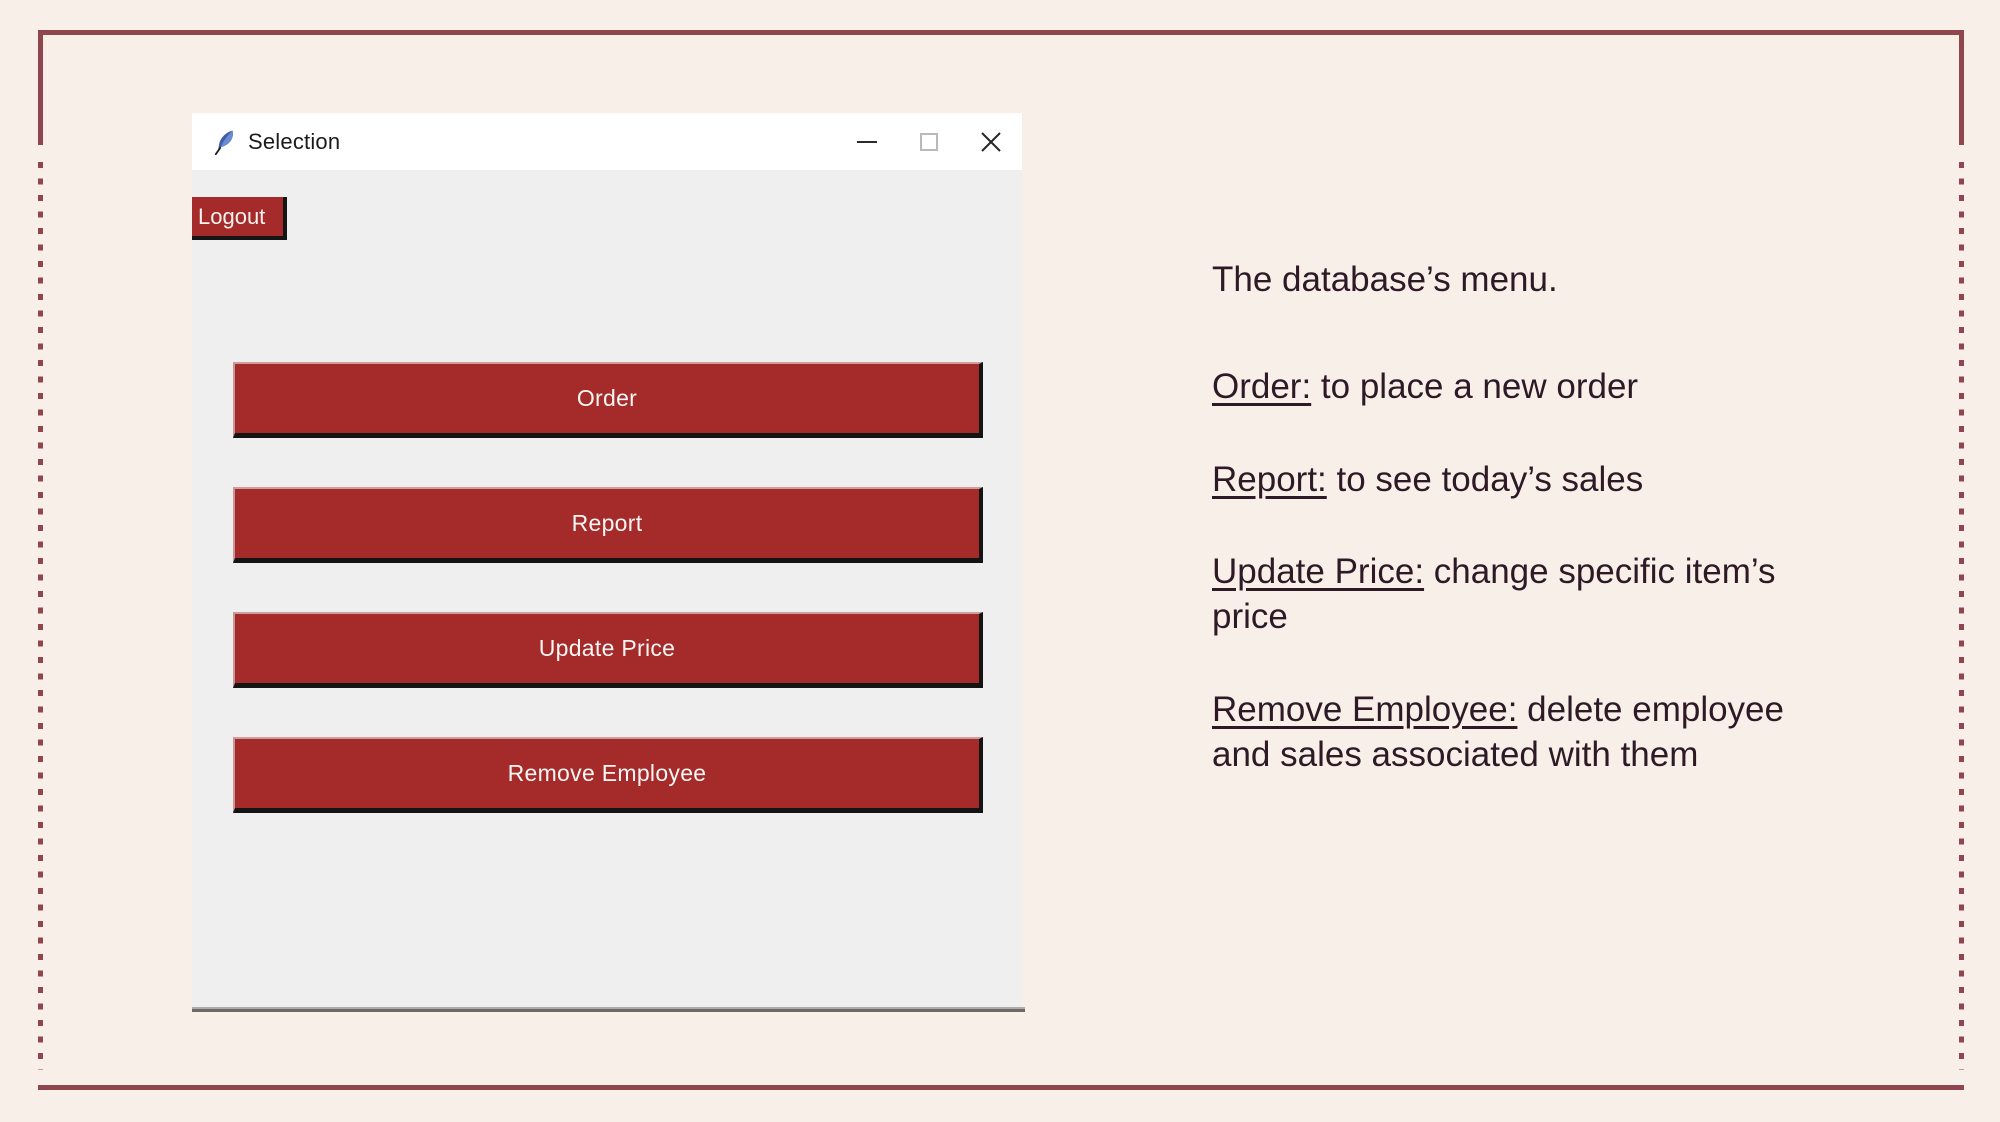  I want to click on annotation-report-term: Report:, so click(1269, 479).